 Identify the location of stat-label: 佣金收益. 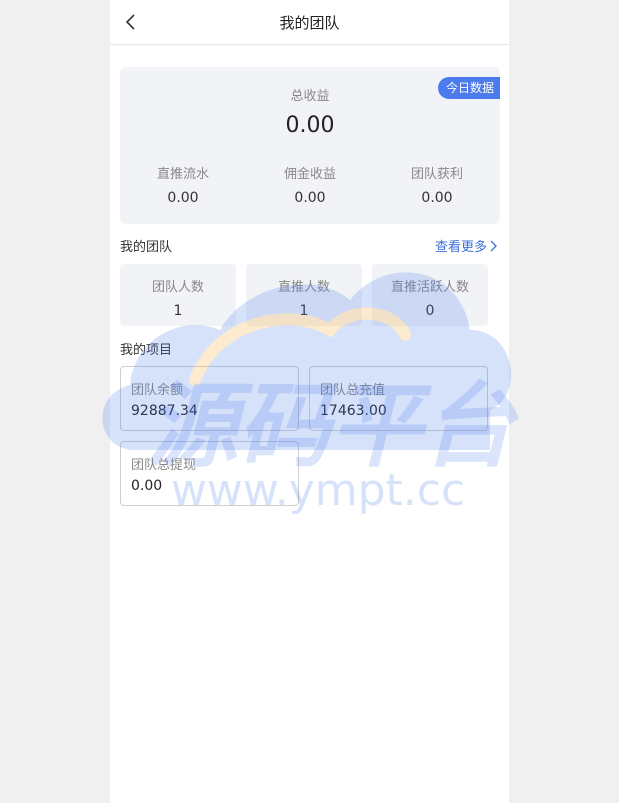
(309, 174).